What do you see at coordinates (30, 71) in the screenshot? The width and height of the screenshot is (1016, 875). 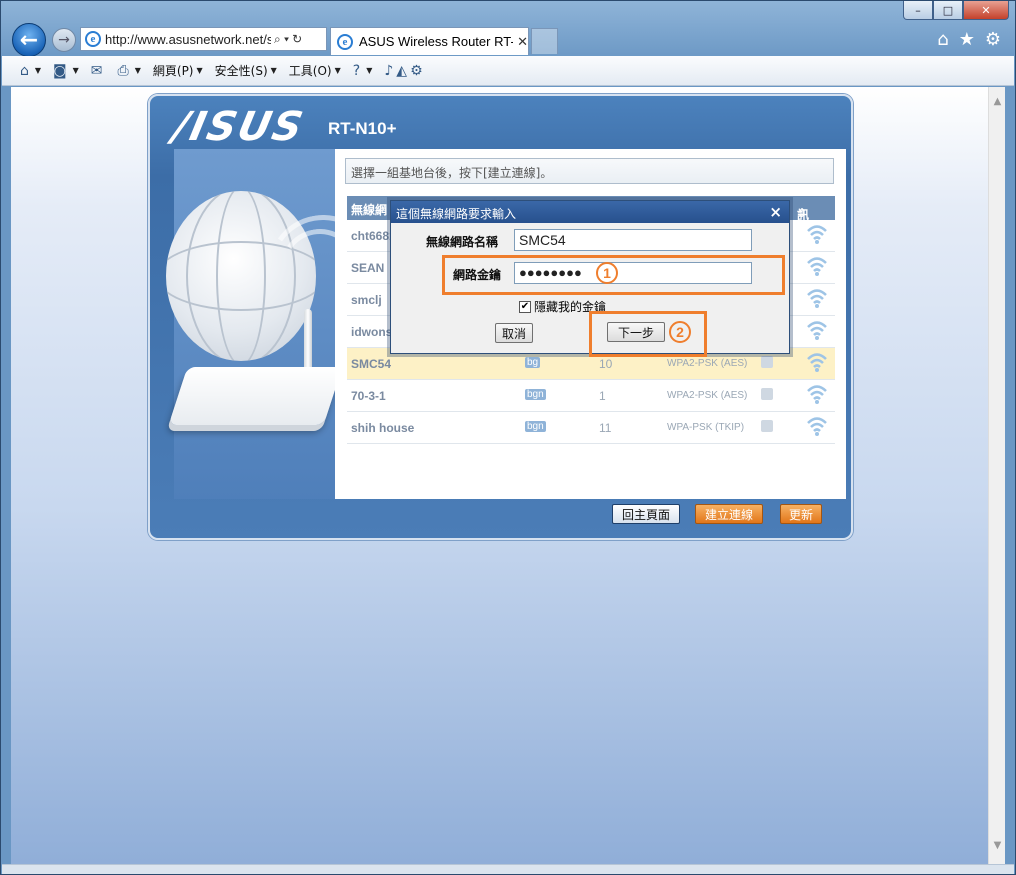 I see `cmd-home: ⌂ ▼` at bounding box center [30, 71].